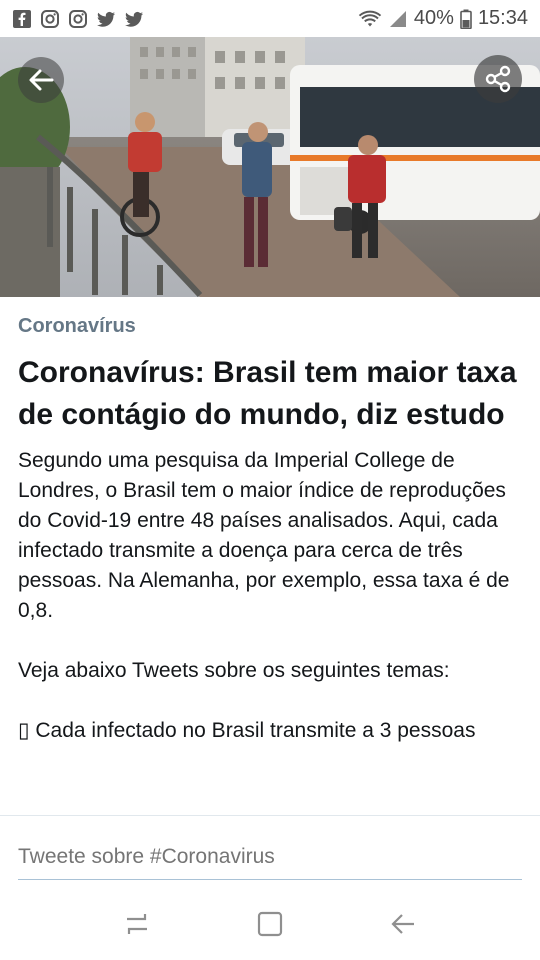 Image resolution: width=540 pixels, height=960 pixels. What do you see at coordinates (370, 18) in the screenshot?
I see `wifi-icon` at bounding box center [370, 18].